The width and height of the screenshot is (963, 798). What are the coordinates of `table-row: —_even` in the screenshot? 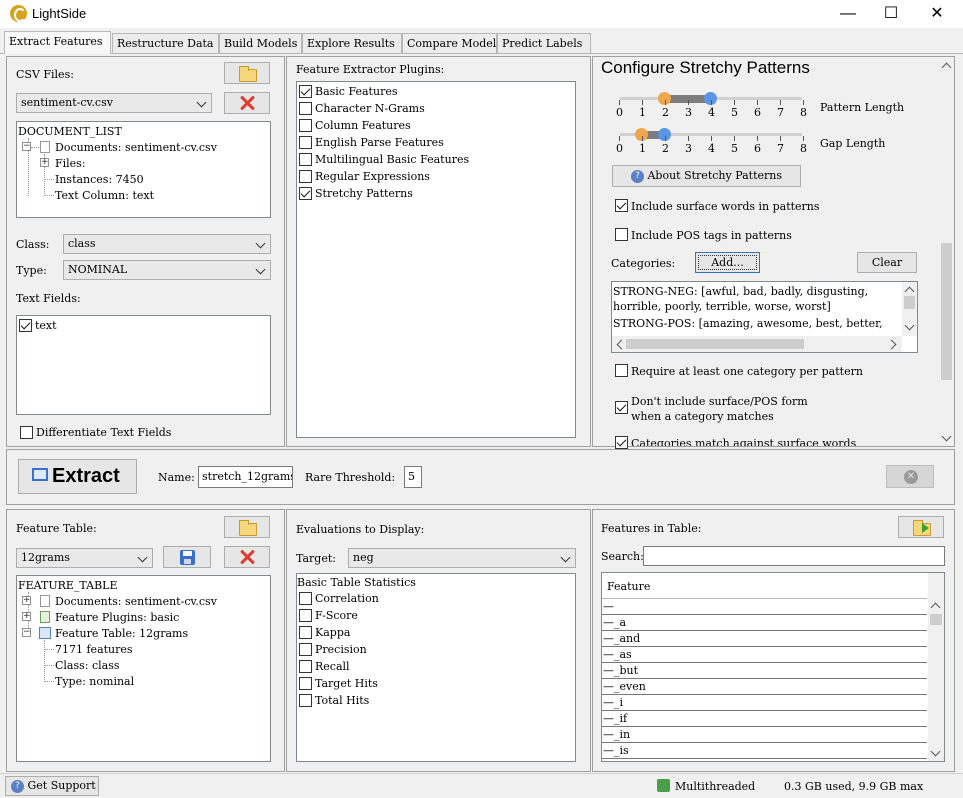 It's located at (764, 687).